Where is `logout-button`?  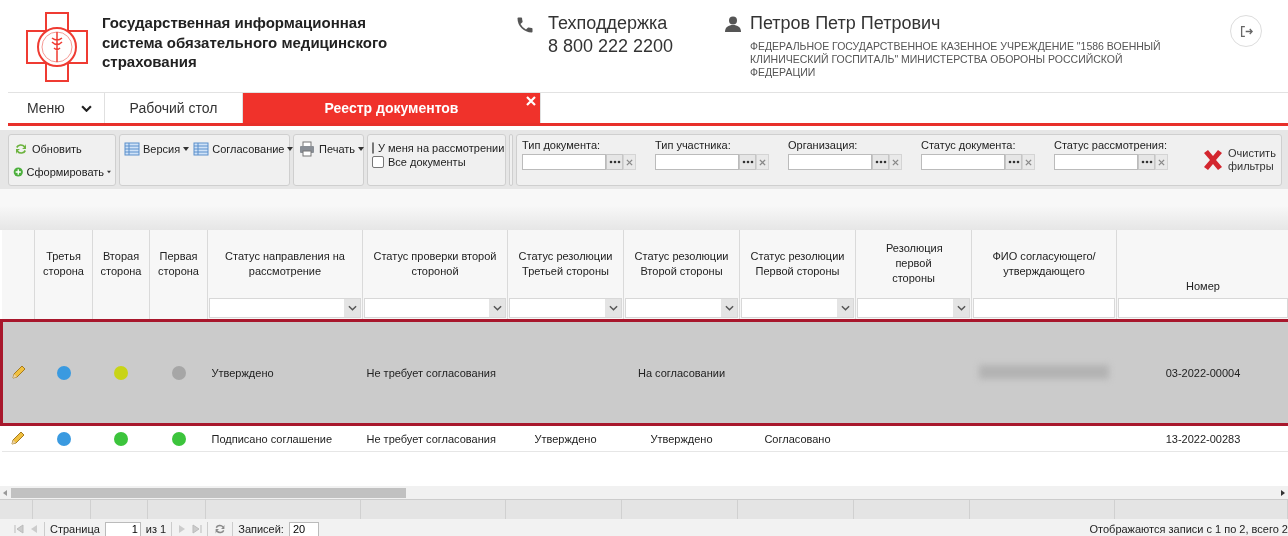
logout-button is located at coordinates (1246, 31).